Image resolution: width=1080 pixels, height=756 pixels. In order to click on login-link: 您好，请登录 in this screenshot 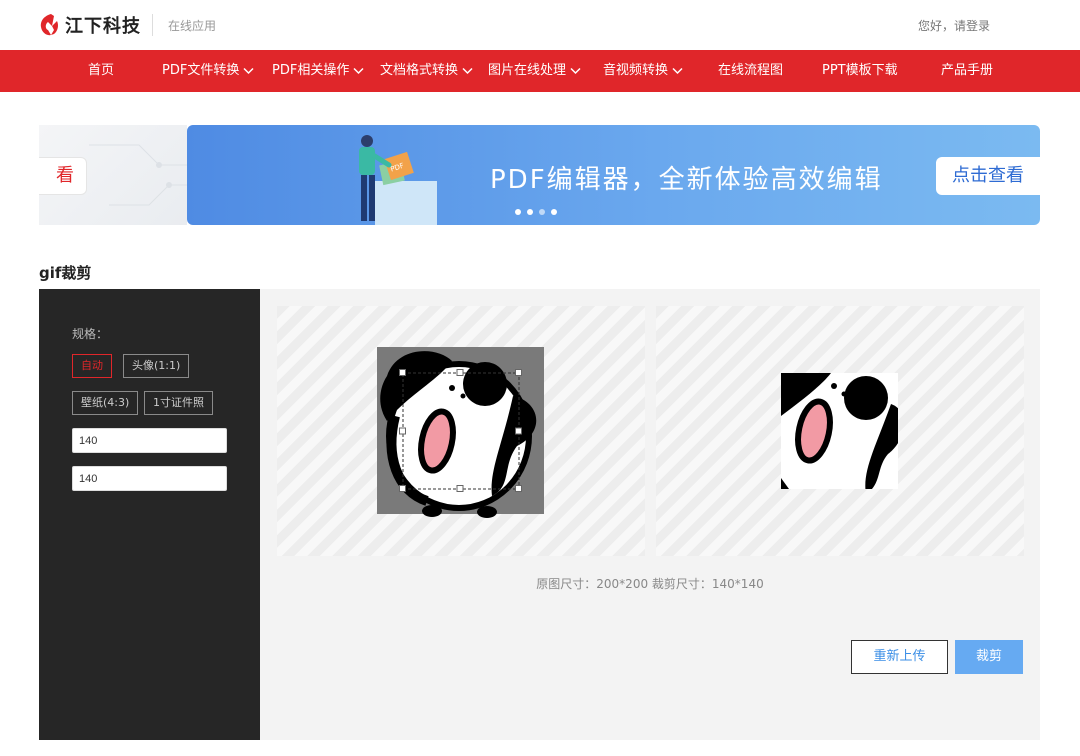, I will do `click(954, 25)`.